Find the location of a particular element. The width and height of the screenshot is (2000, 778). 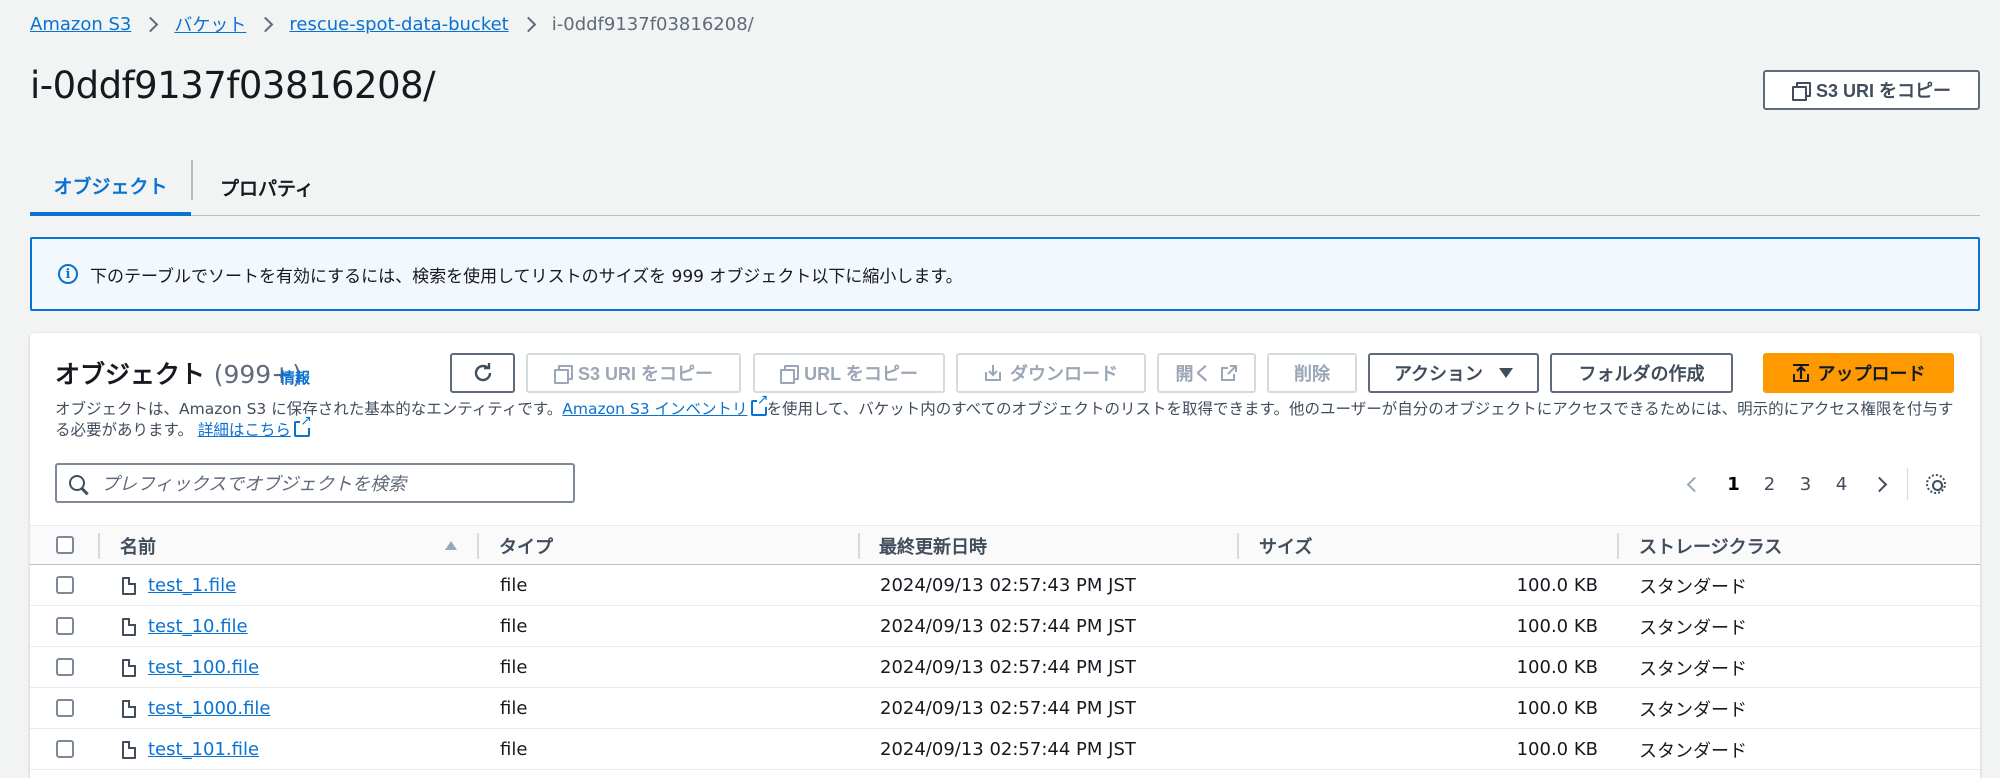

column-type: タイプ is located at coordinates (526, 546).